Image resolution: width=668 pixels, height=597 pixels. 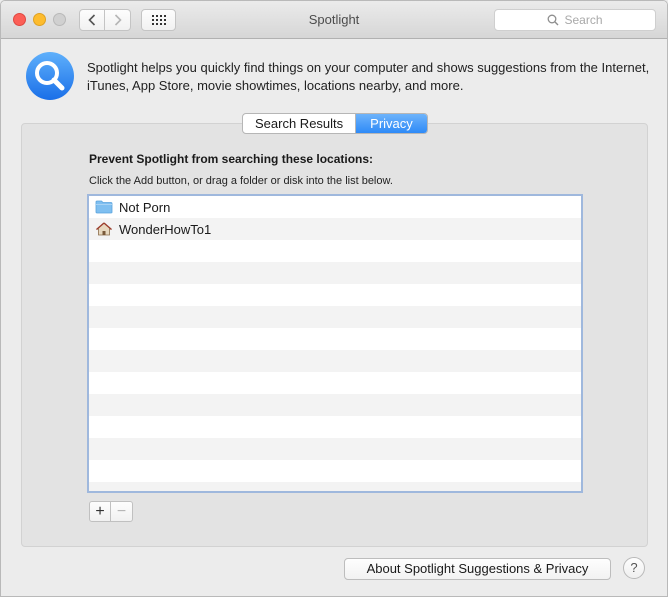 What do you see at coordinates (104, 229) in the screenshot?
I see `home-icon` at bounding box center [104, 229].